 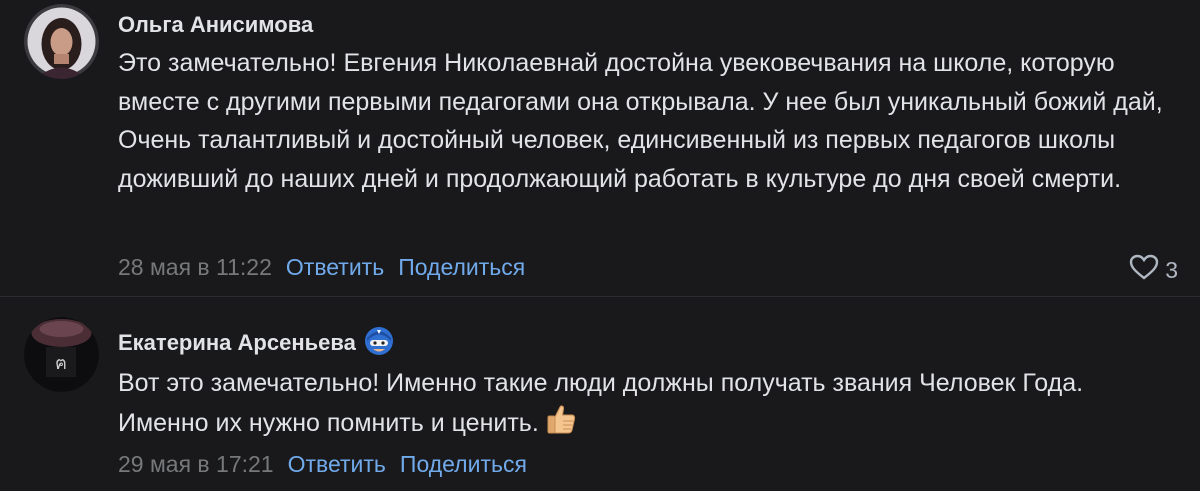 What do you see at coordinates (61, 363) in the screenshot?
I see `svg-text: ฅ` at bounding box center [61, 363].